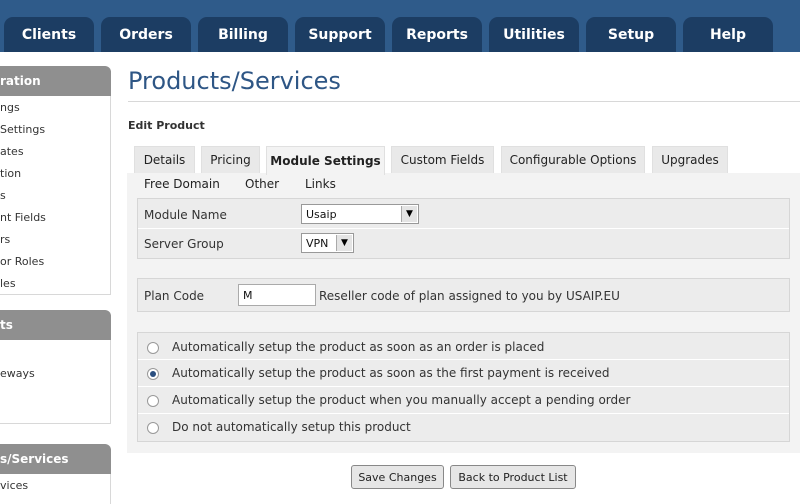 This screenshot has height=504, width=800. I want to click on server-group-row: Server Group VPN ▼, so click(463, 244).